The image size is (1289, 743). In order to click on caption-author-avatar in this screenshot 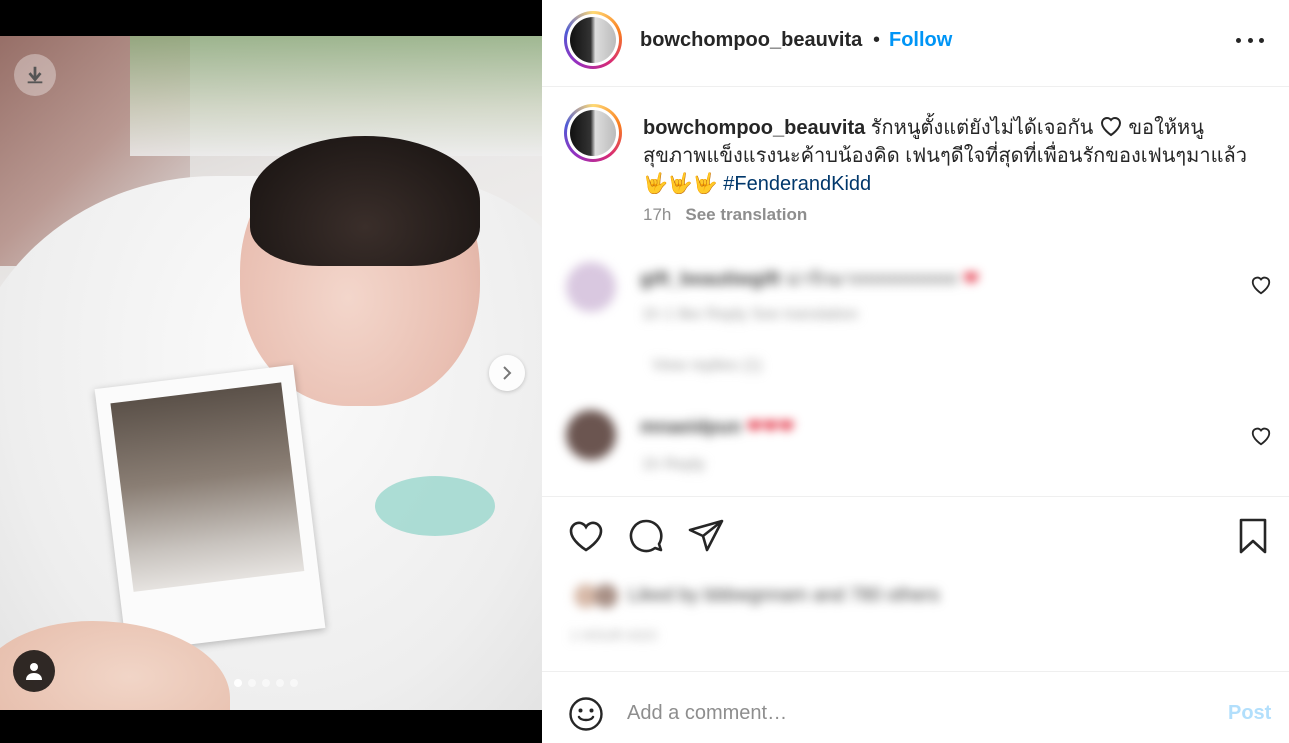, I will do `click(593, 133)`.